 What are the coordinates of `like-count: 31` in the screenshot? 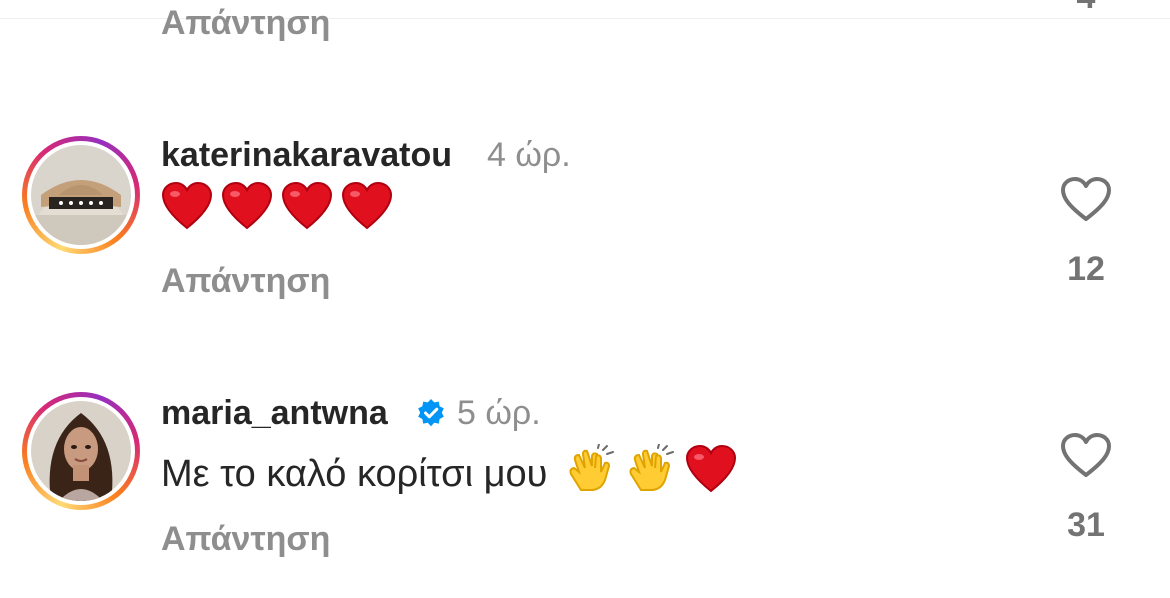 It's located at (1086, 525).